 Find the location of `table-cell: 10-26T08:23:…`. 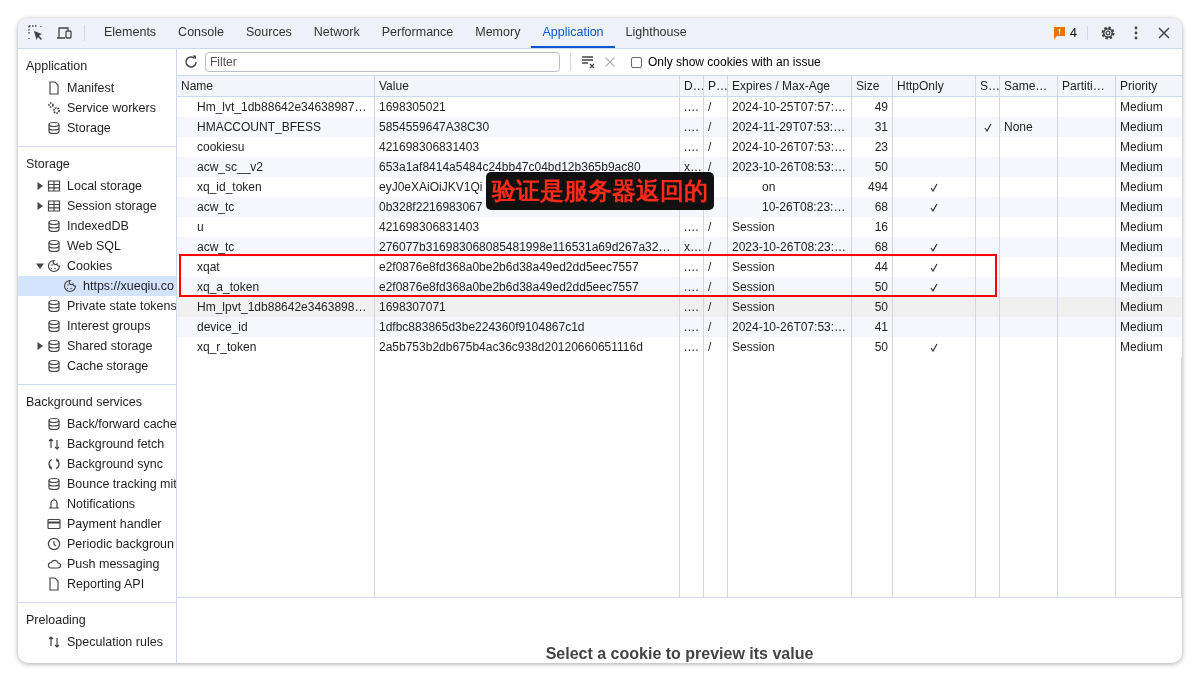

table-cell: 10-26T08:23:… is located at coordinates (804, 207).